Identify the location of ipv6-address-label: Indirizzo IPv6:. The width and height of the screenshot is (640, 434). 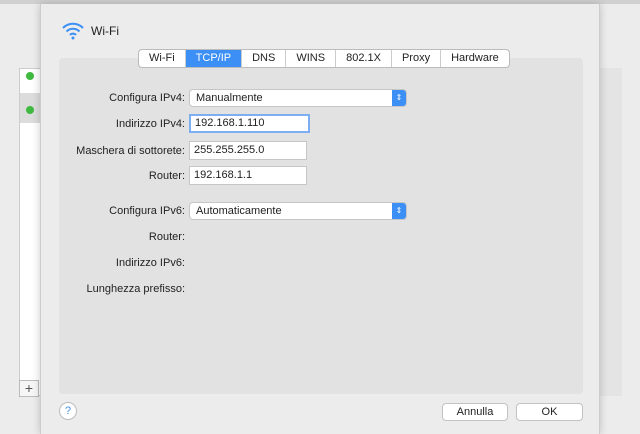
(150, 263).